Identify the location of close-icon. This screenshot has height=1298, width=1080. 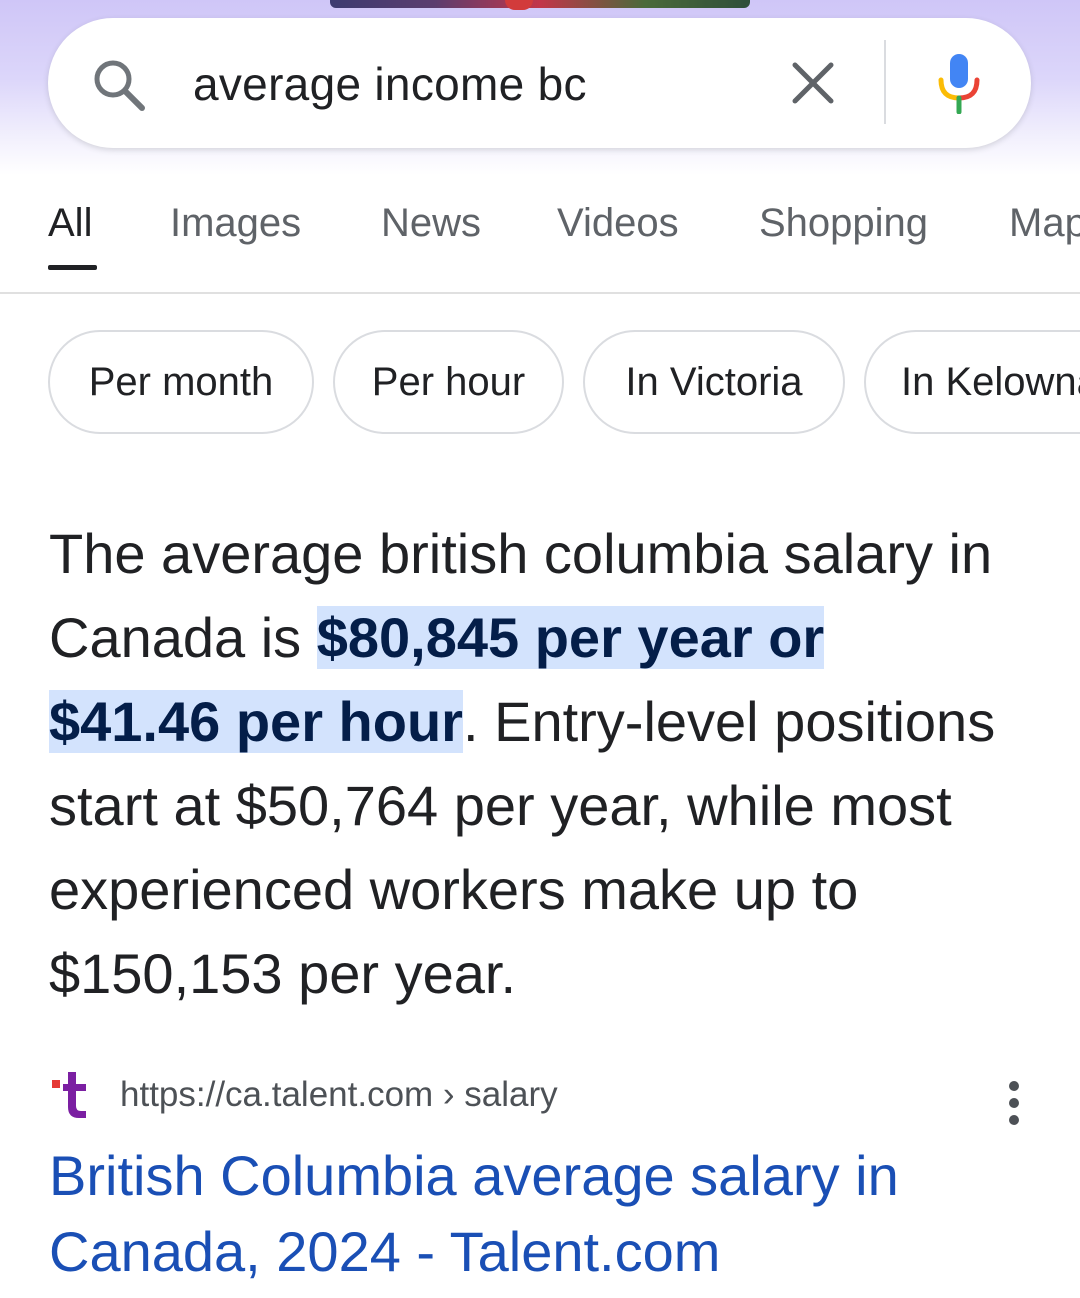
(813, 83).